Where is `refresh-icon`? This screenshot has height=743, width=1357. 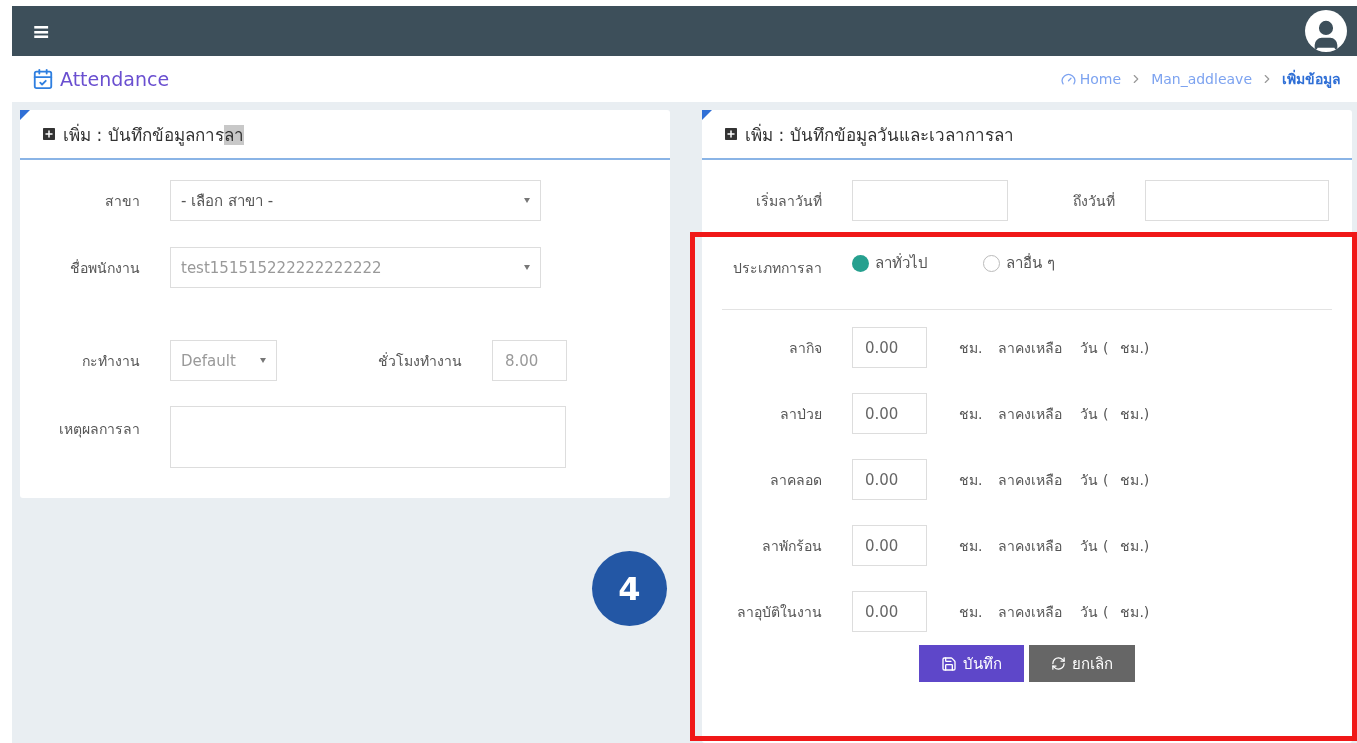
refresh-icon is located at coordinates (1058, 663).